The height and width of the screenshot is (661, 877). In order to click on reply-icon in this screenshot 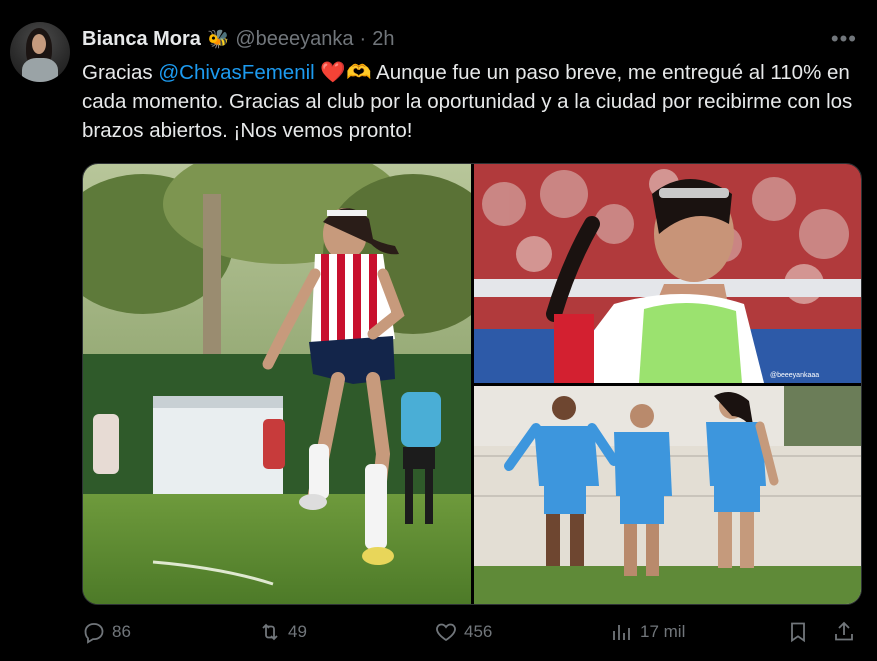, I will do `click(94, 633)`.